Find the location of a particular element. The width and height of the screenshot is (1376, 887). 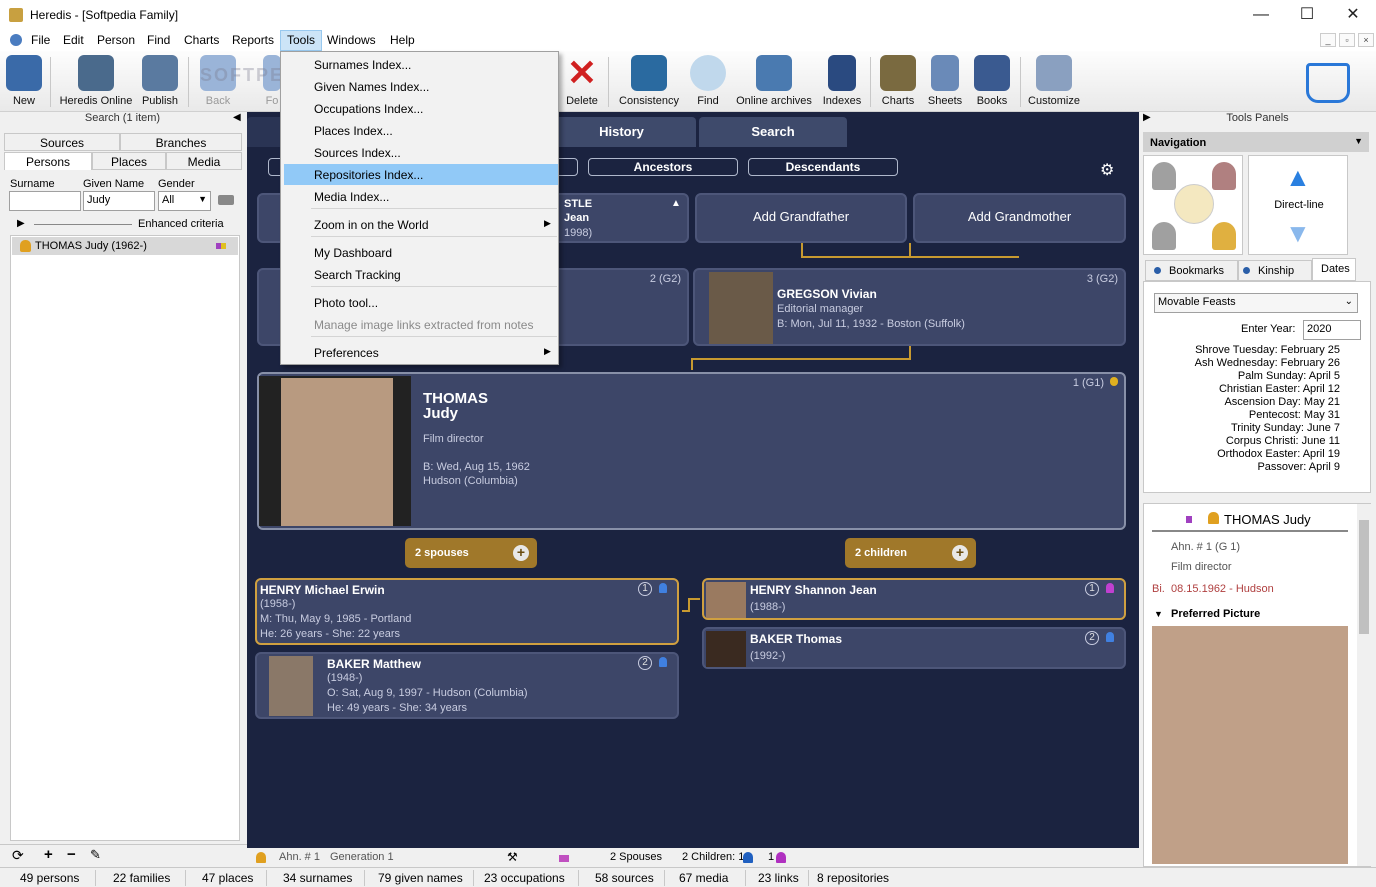

menu-reports: Reports is located at coordinates (253, 40).